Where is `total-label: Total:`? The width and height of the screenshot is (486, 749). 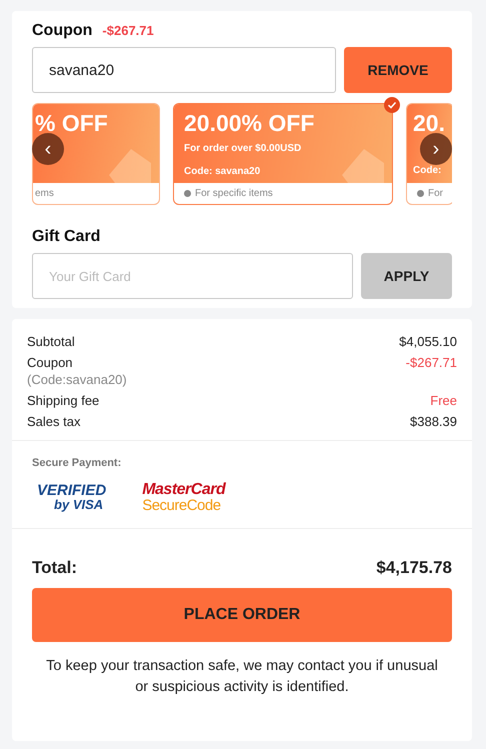
total-label: Total: is located at coordinates (55, 567).